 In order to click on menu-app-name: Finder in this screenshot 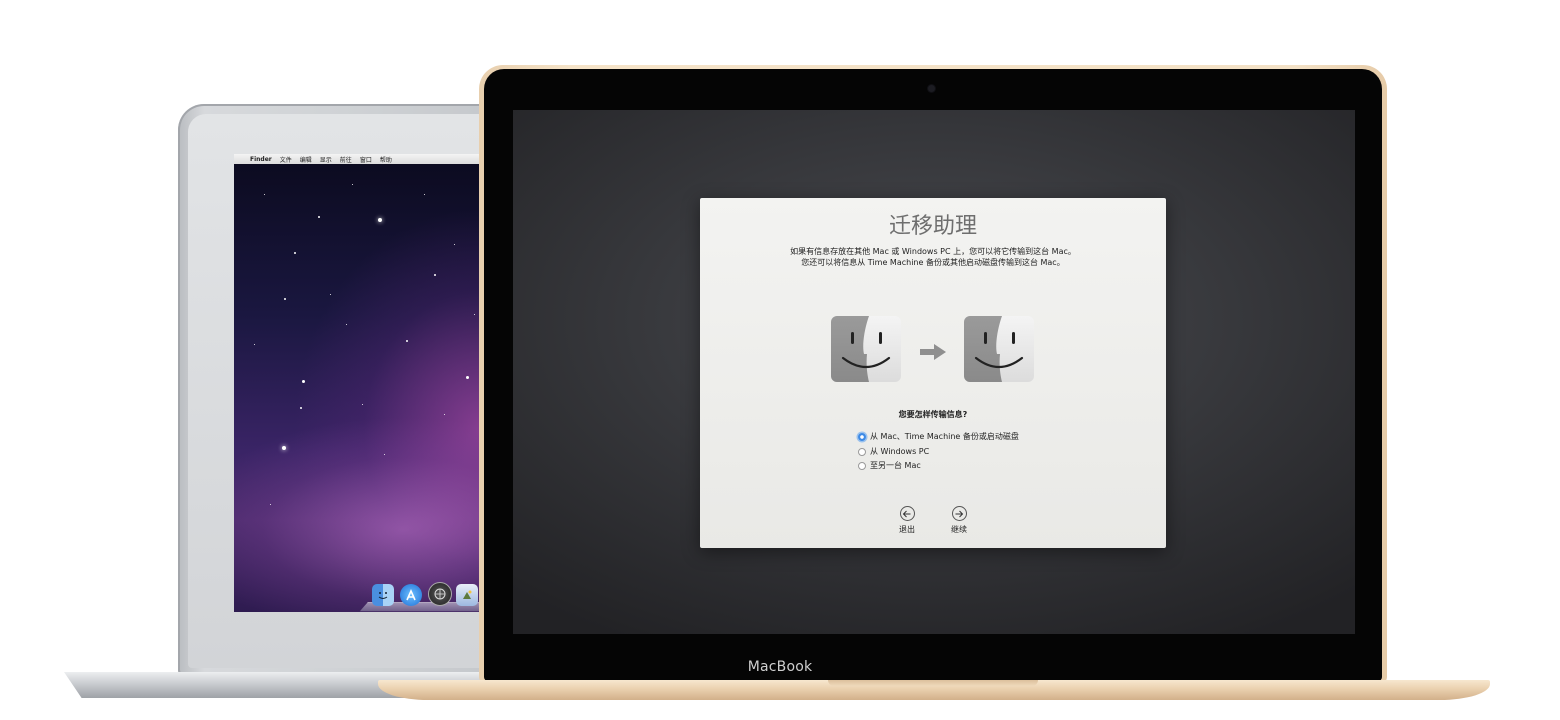, I will do `click(261, 159)`.